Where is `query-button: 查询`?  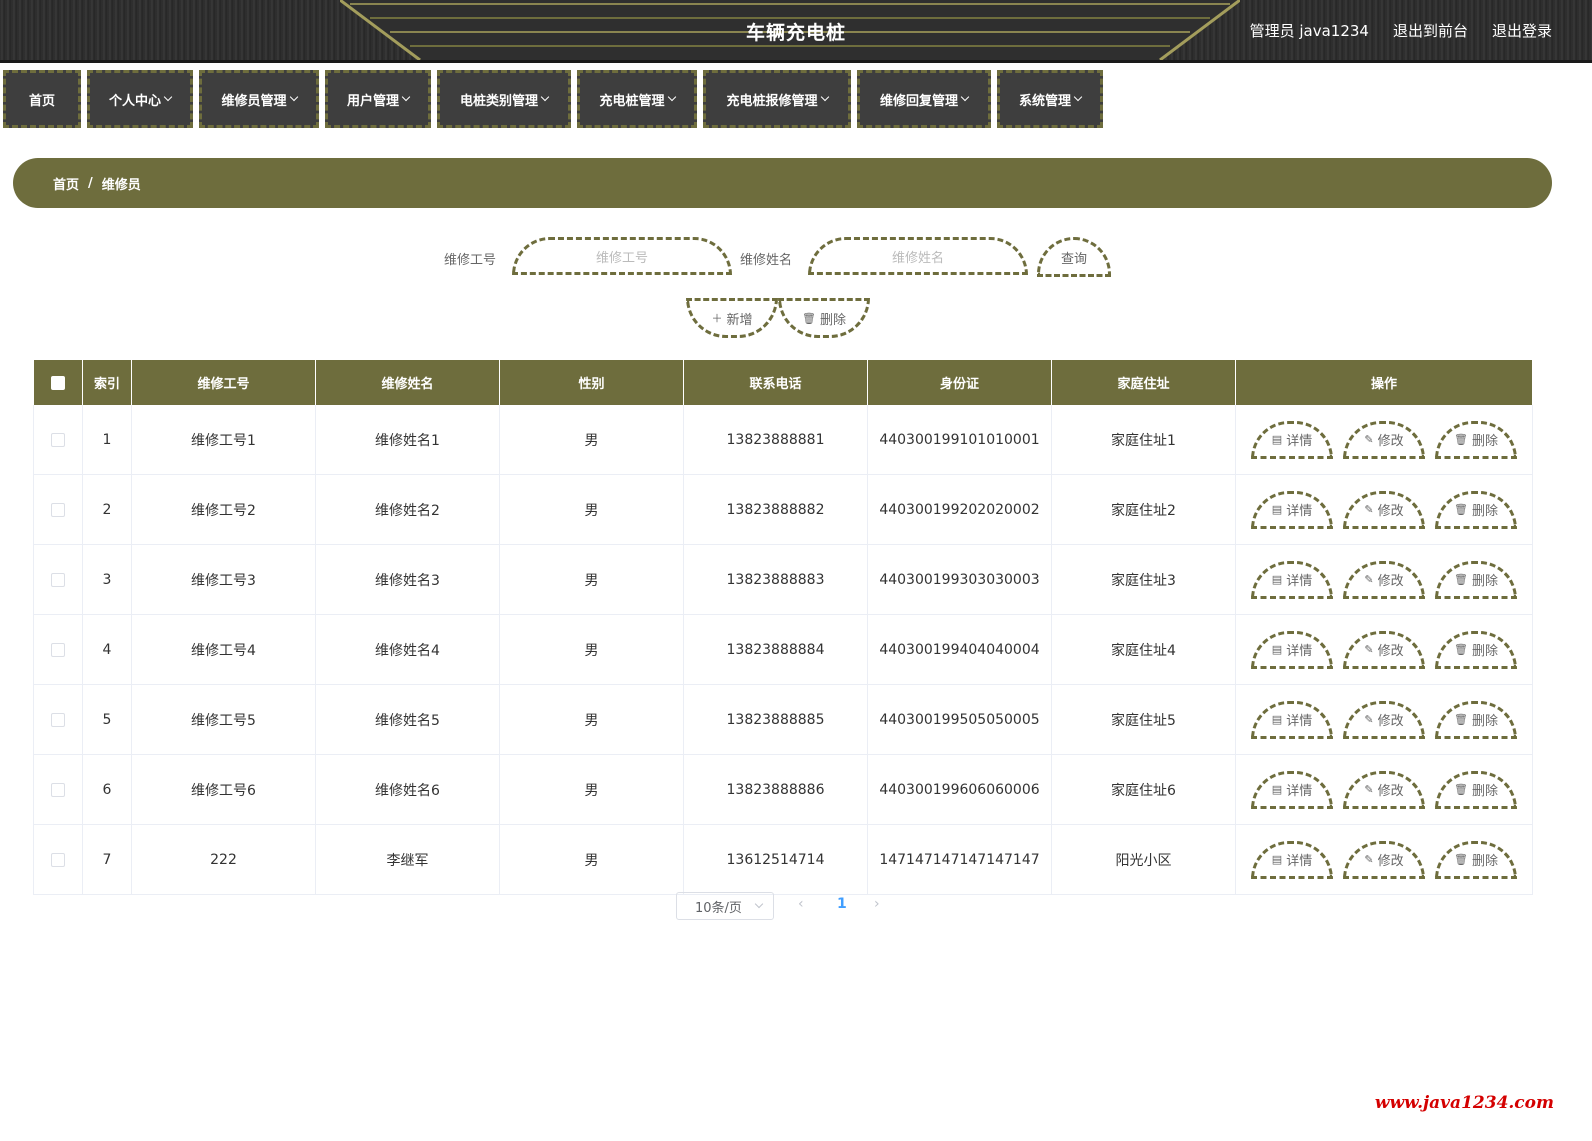 query-button: 查询 is located at coordinates (1074, 257).